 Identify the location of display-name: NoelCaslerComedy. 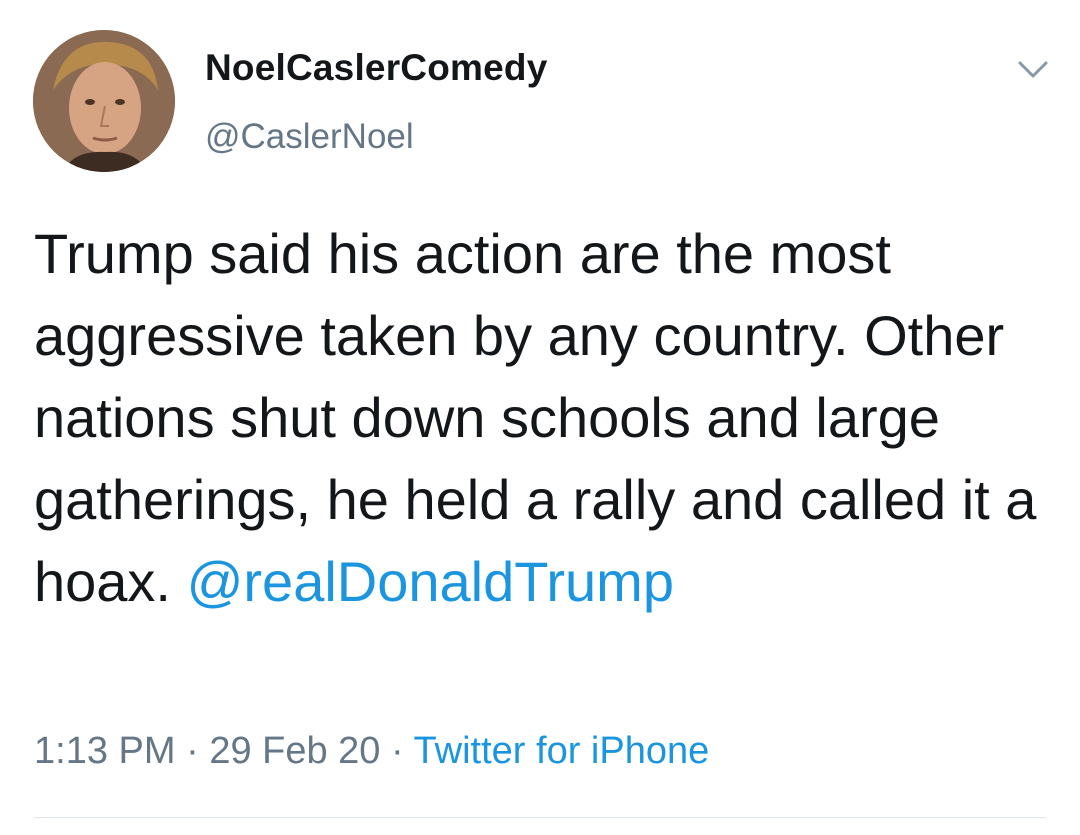
(376, 68).